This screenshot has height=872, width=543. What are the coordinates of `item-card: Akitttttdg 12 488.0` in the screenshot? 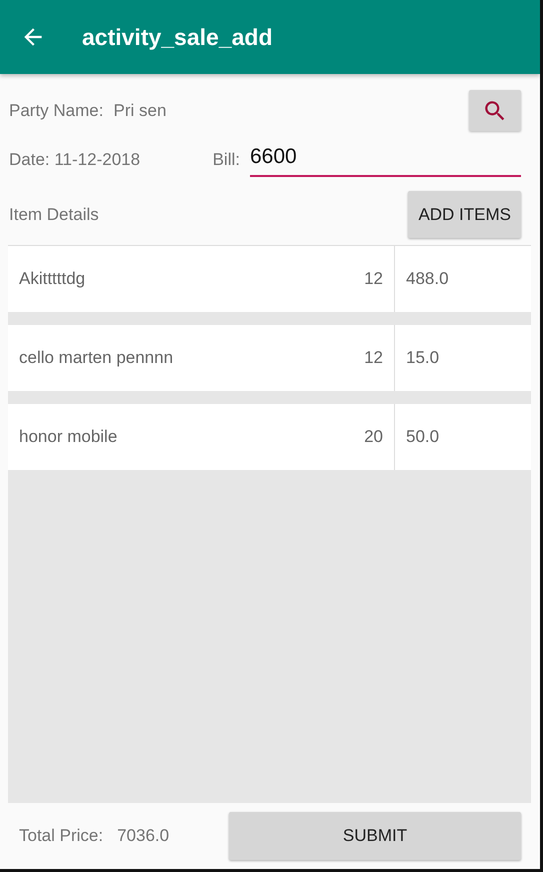 It's located at (269, 279).